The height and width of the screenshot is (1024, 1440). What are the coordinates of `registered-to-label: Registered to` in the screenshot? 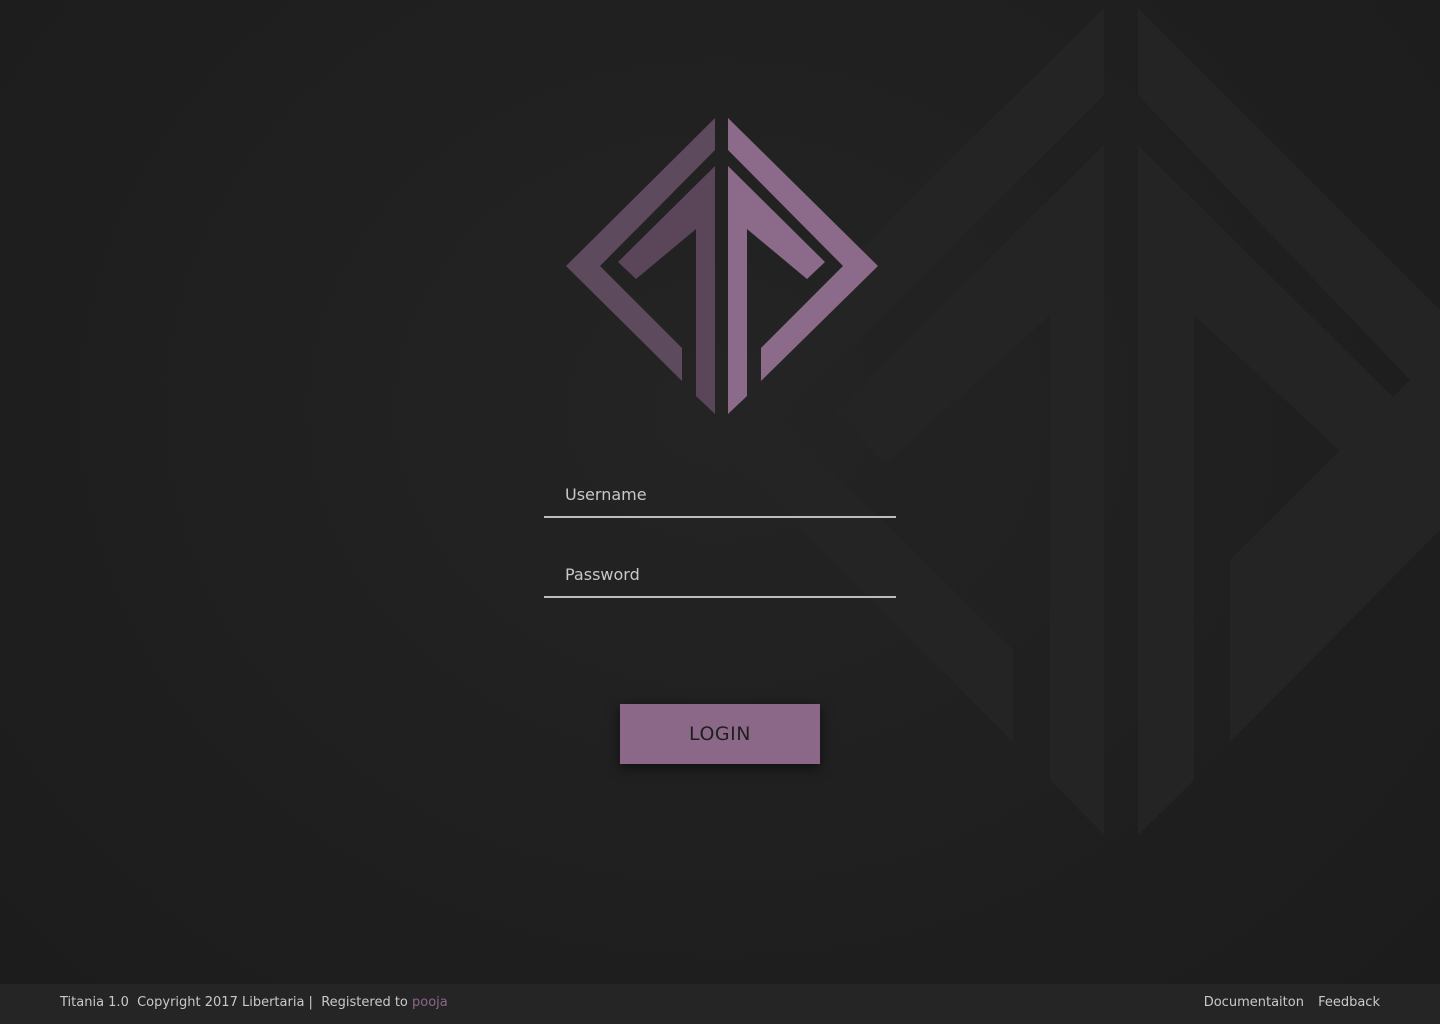 It's located at (364, 1002).